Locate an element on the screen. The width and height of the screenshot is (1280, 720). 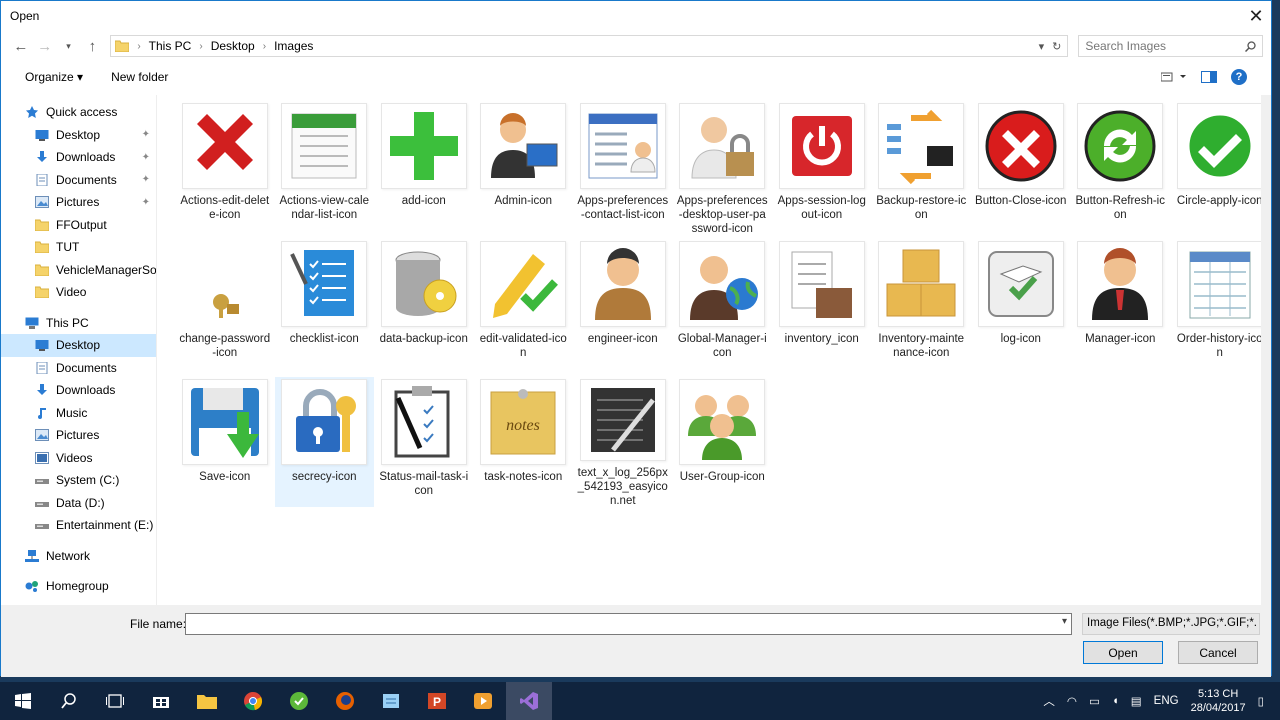
file-item: notes task-notes-icon is located at coordinates (524, 442).